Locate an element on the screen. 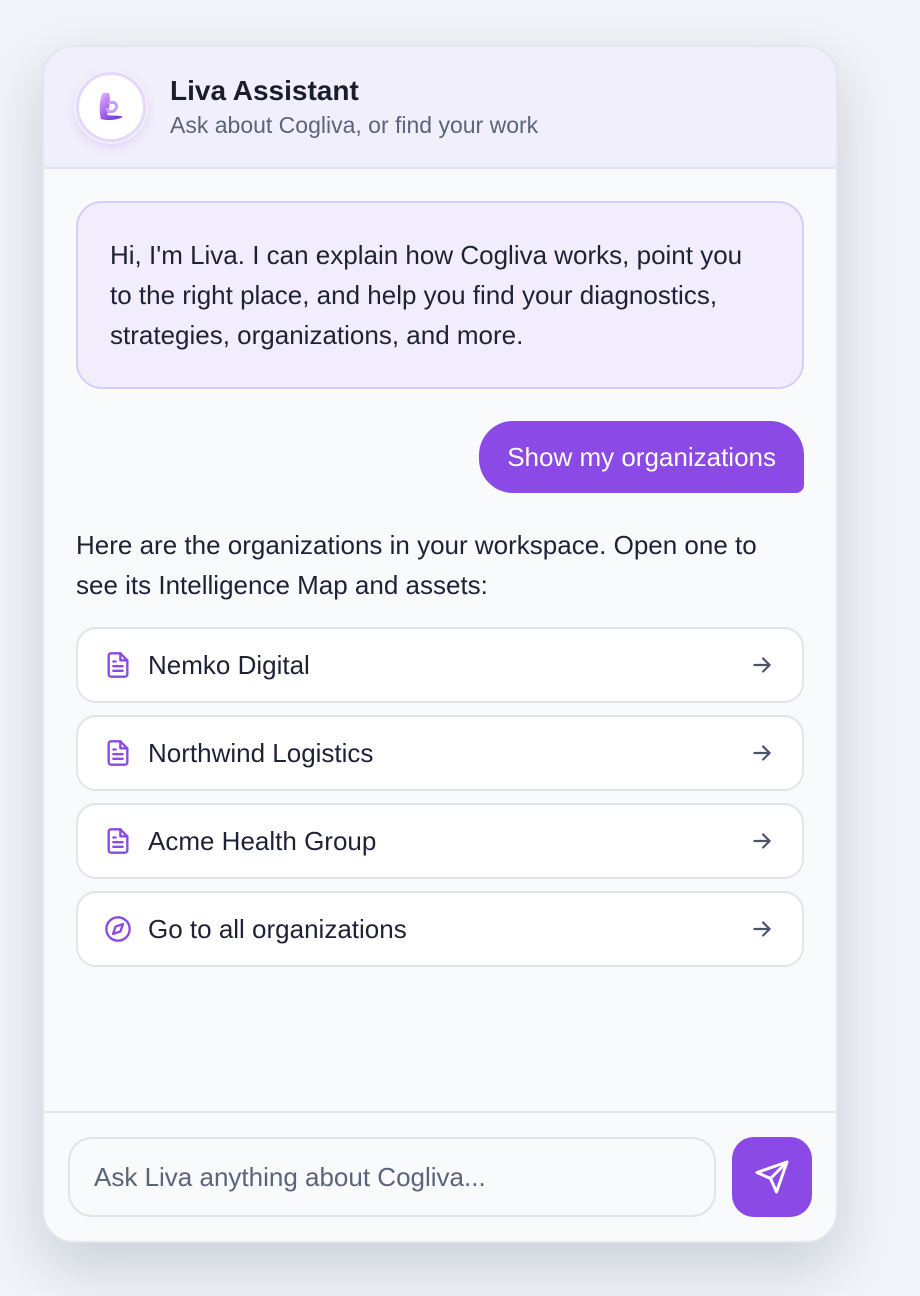 Image resolution: width=920 pixels, height=1296 pixels. assistant-subtitle: Ask about Cogliva, or find your work is located at coordinates (354, 125).